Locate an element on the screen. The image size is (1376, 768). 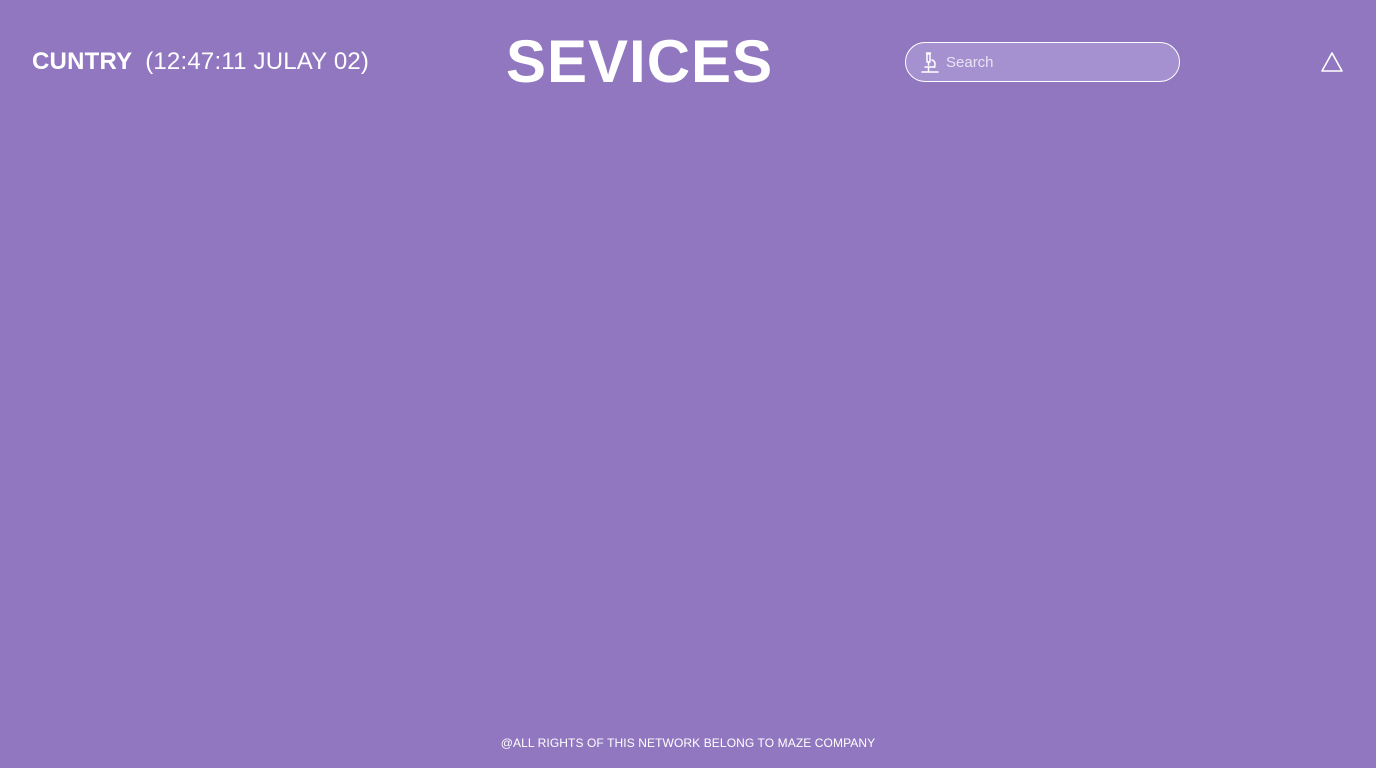
microscope-icon is located at coordinates (930, 62).